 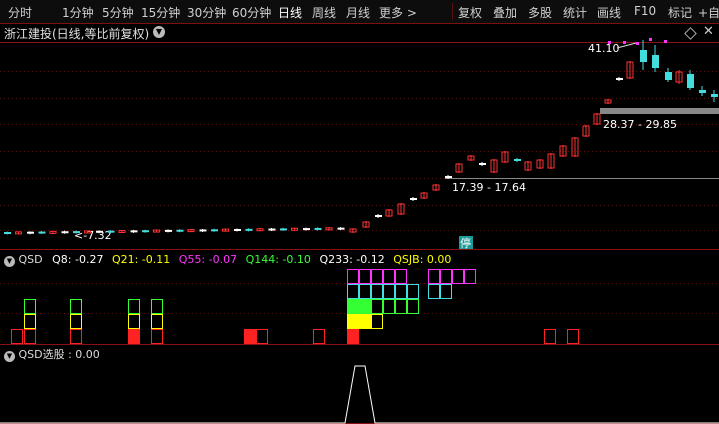 What do you see at coordinates (659, 111) in the screenshot?
I see `range-band-upper` at bounding box center [659, 111].